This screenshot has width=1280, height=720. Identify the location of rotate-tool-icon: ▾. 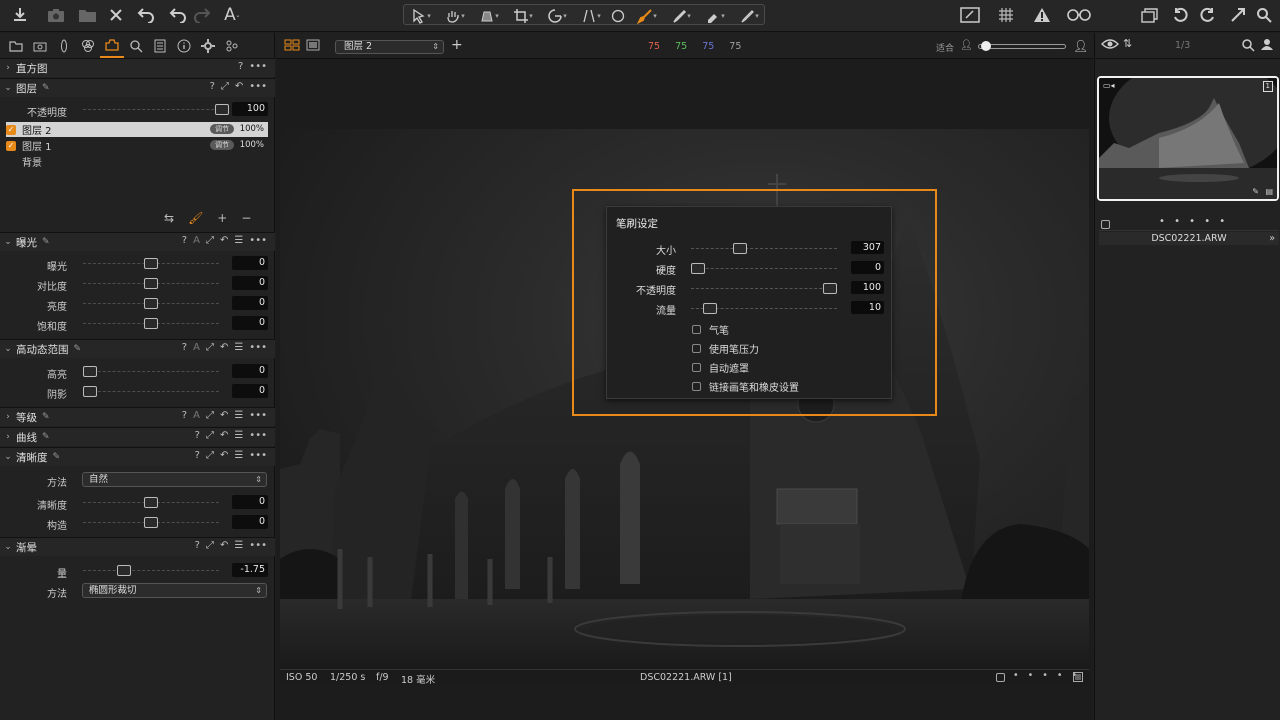
(557, 16).